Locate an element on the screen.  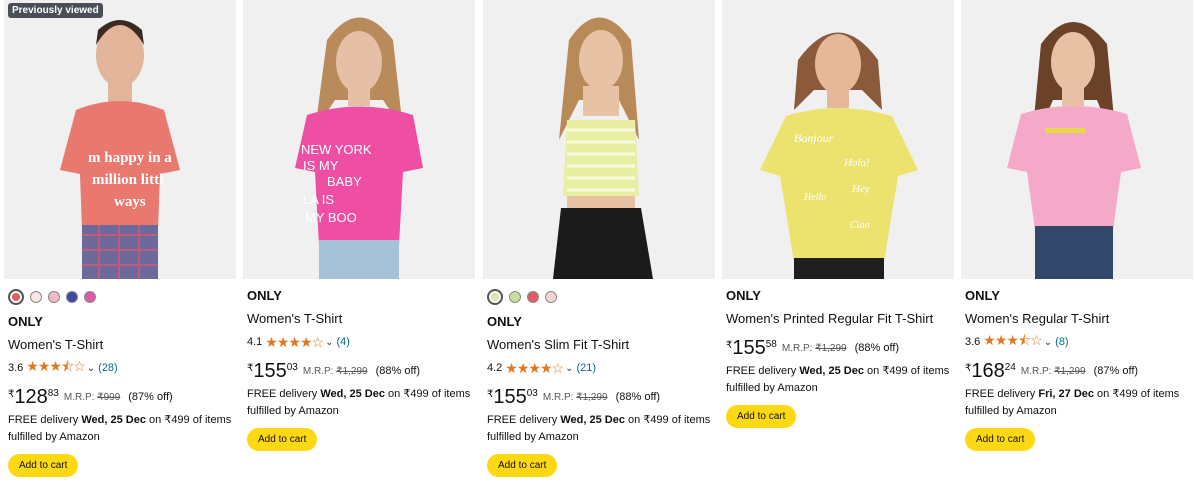
shirt-print-line: ways is located at coordinates (130, 202).